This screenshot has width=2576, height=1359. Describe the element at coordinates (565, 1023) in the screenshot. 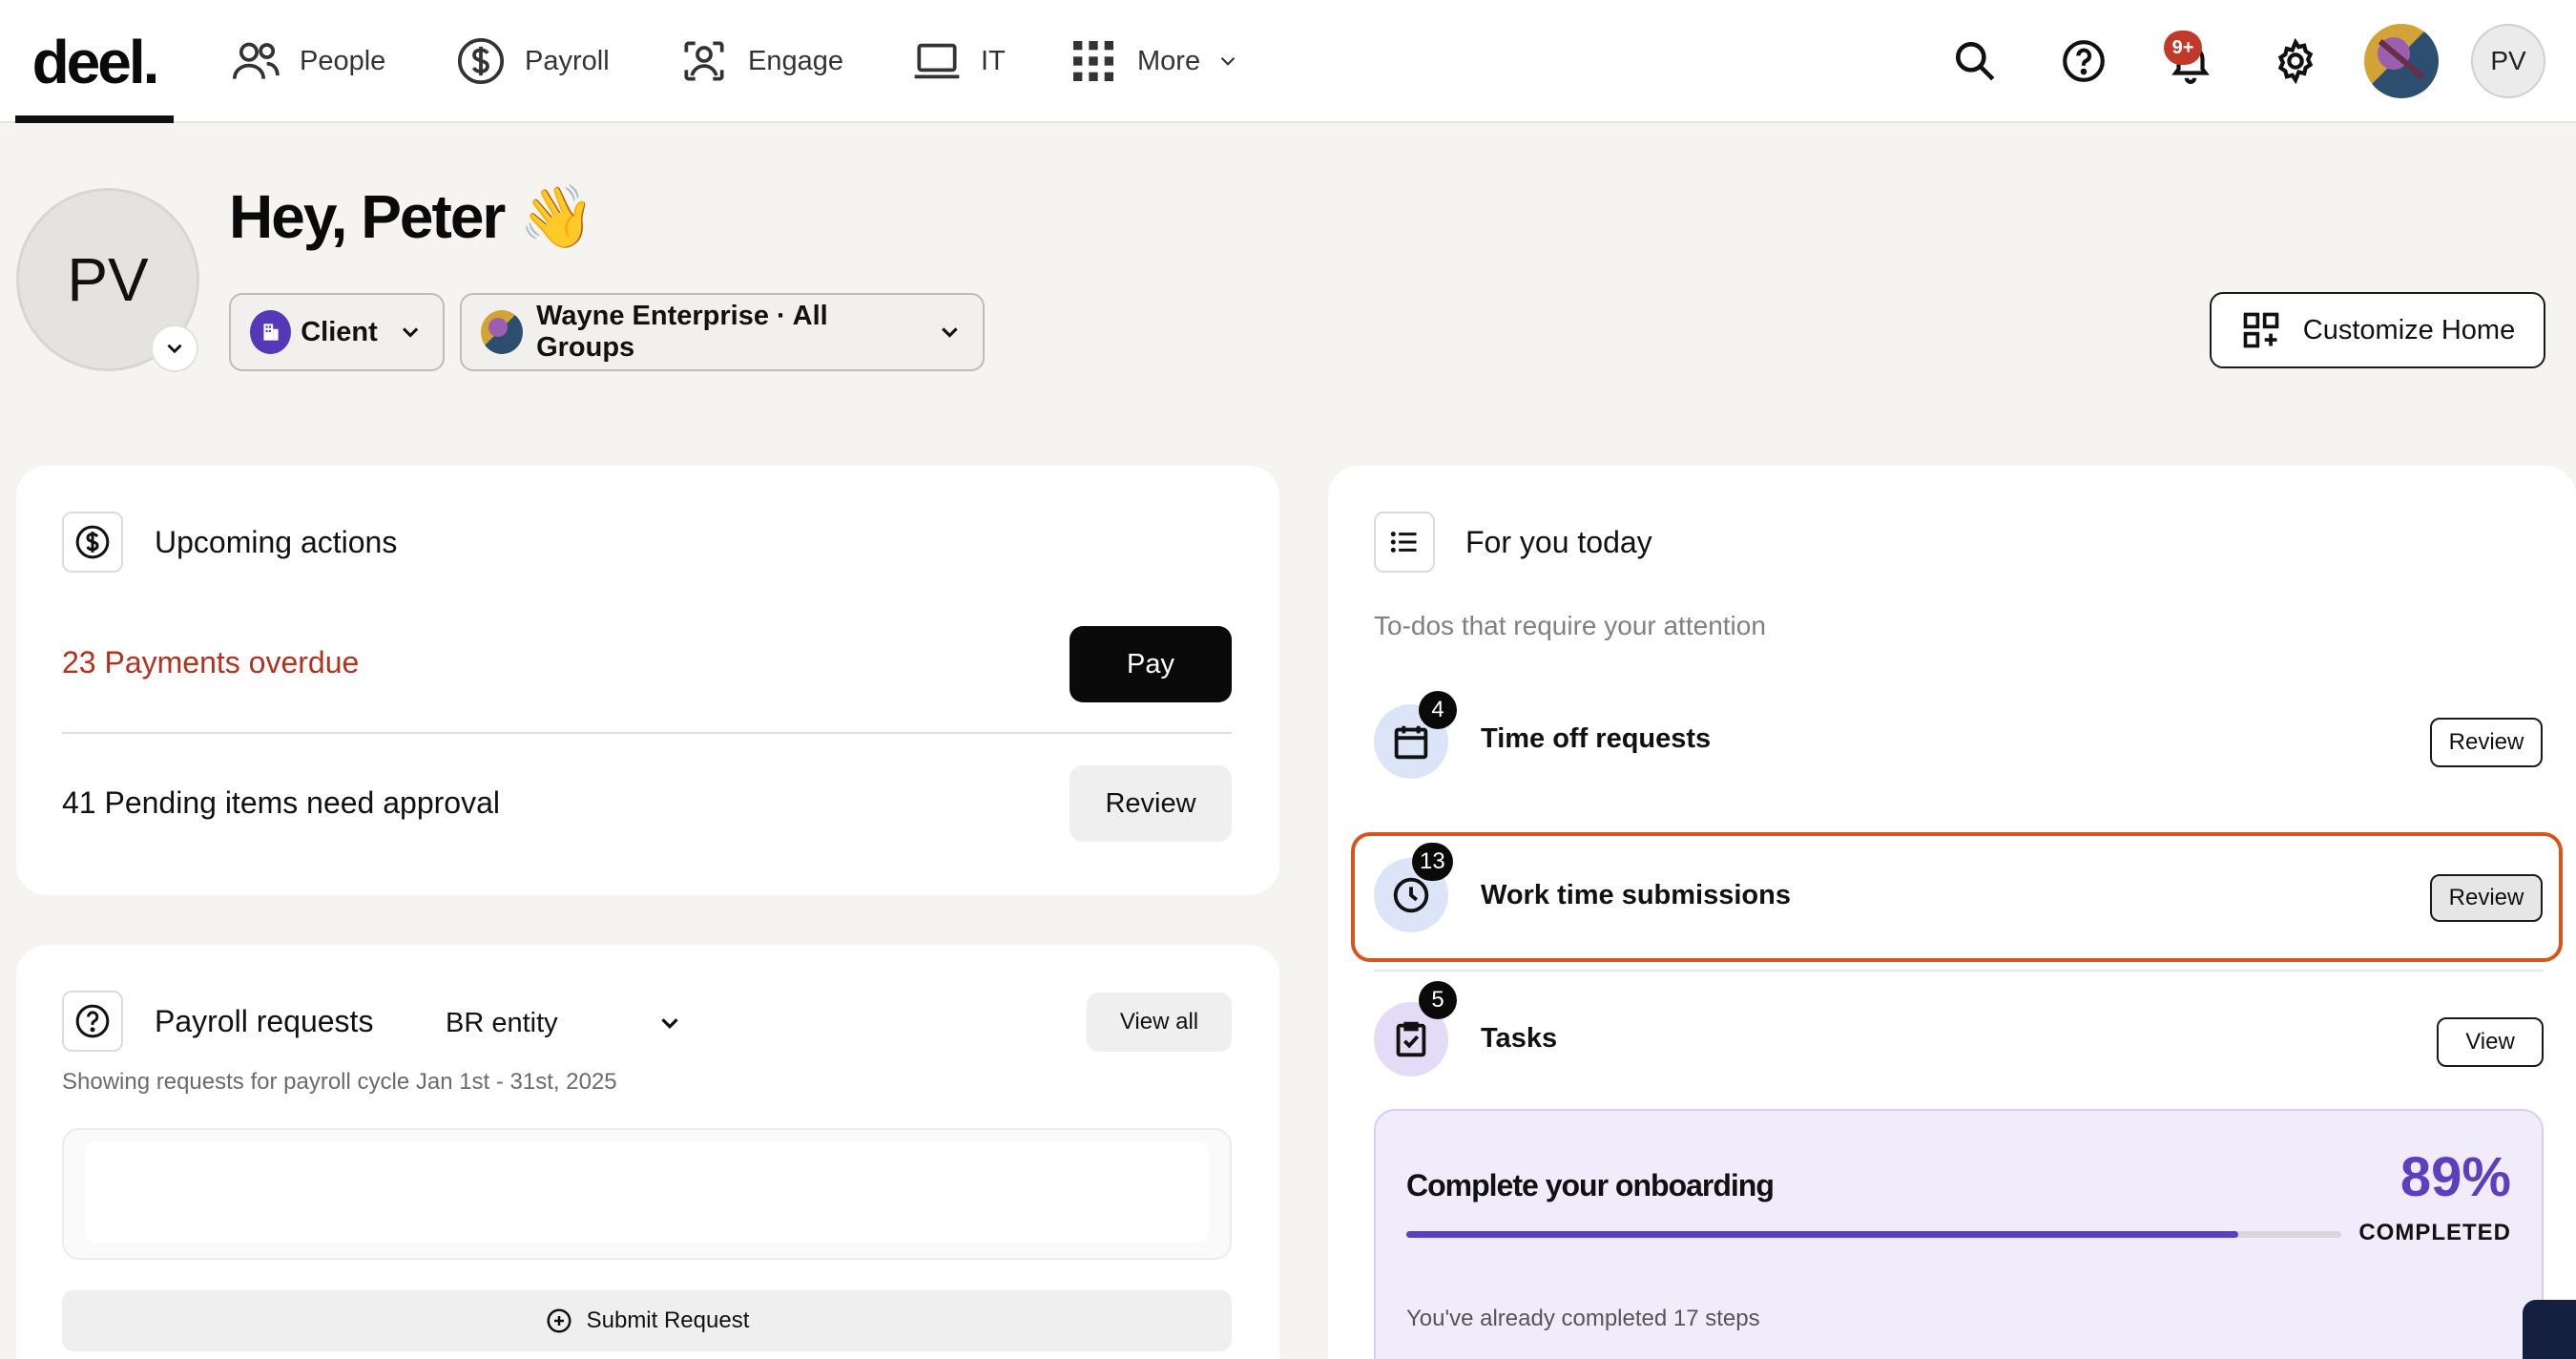

I see `entity-select: BR entity` at that location.